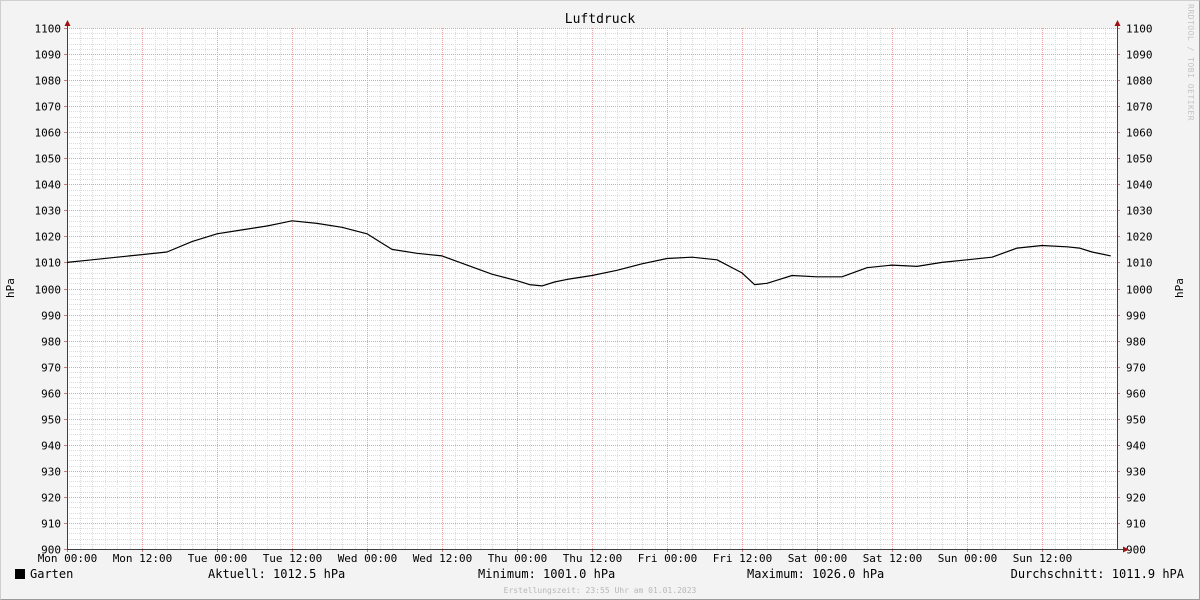  What do you see at coordinates (48, 237) in the screenshot?
I see `y-tick-label-left: 1020` at bounding box center [48, 237].